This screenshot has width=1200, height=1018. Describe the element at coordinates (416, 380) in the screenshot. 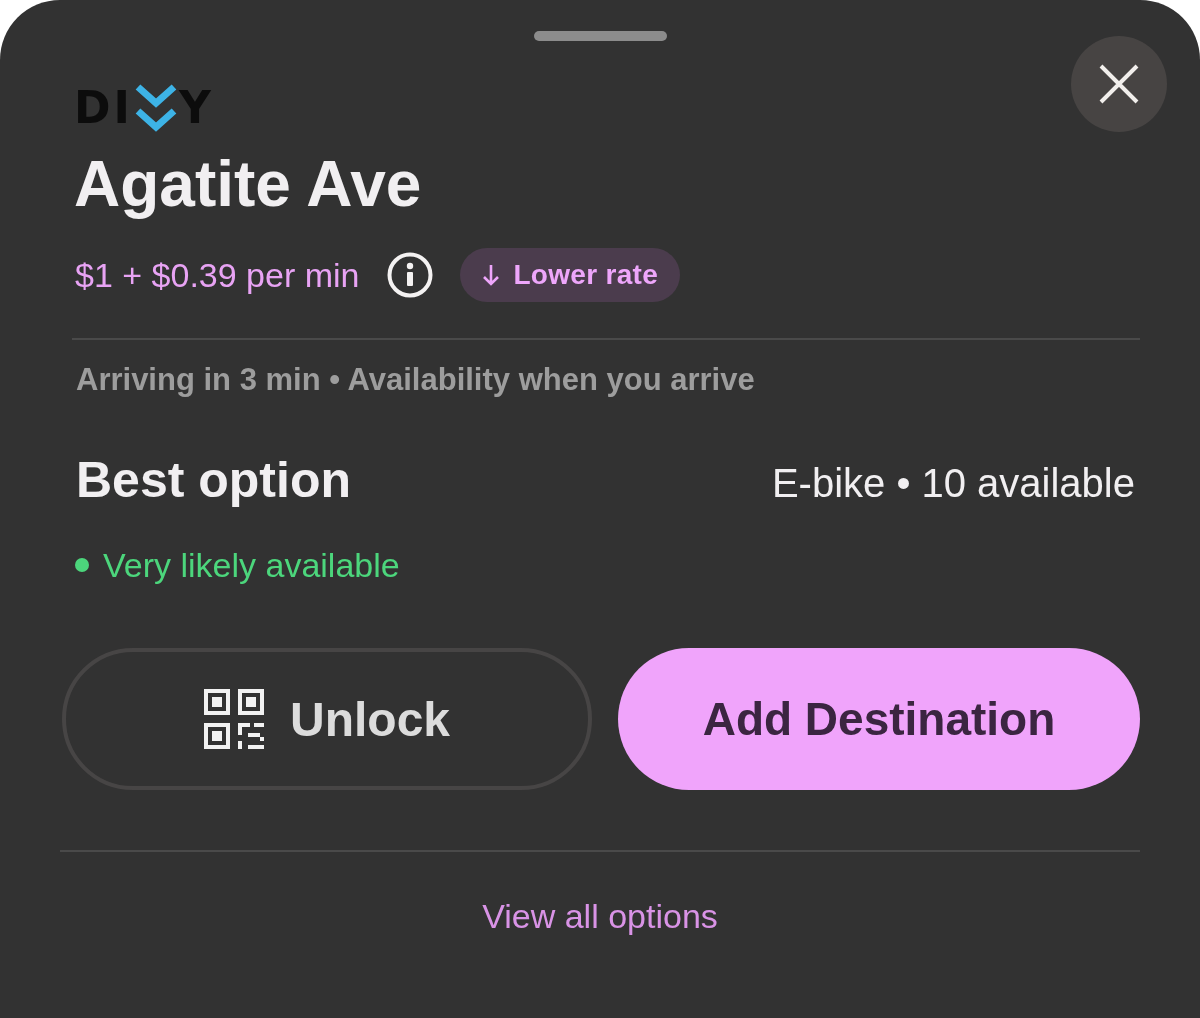

I see `arrival-info: Arriving in 3 min • Availability when you arrive` at that location.